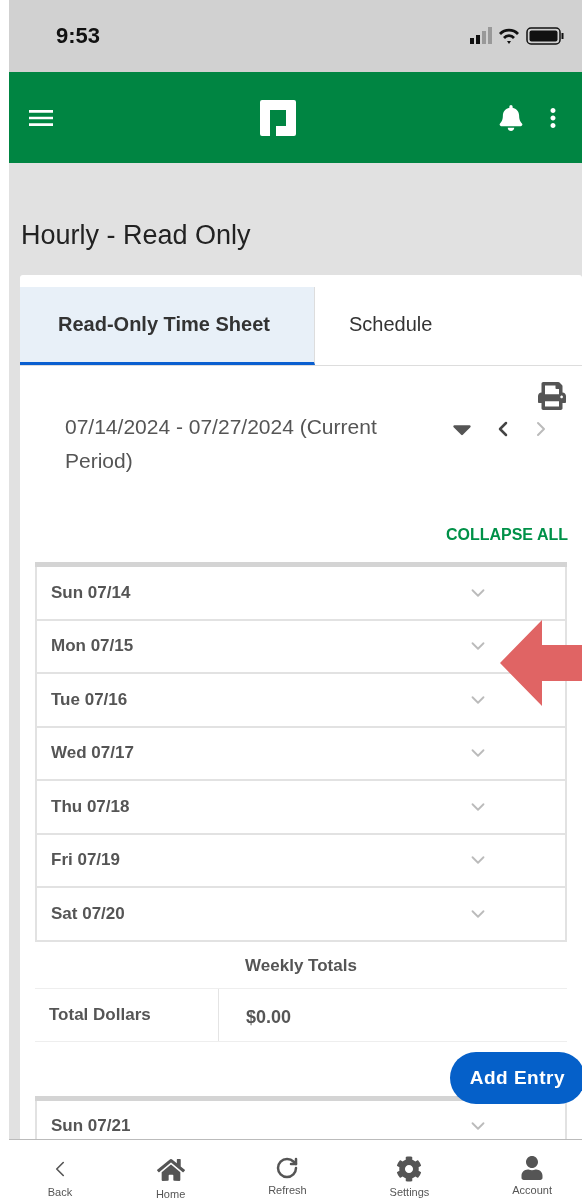  Describe the element at coordinates (277, 117) in the screenshot. I see `logo-icon` at that location.